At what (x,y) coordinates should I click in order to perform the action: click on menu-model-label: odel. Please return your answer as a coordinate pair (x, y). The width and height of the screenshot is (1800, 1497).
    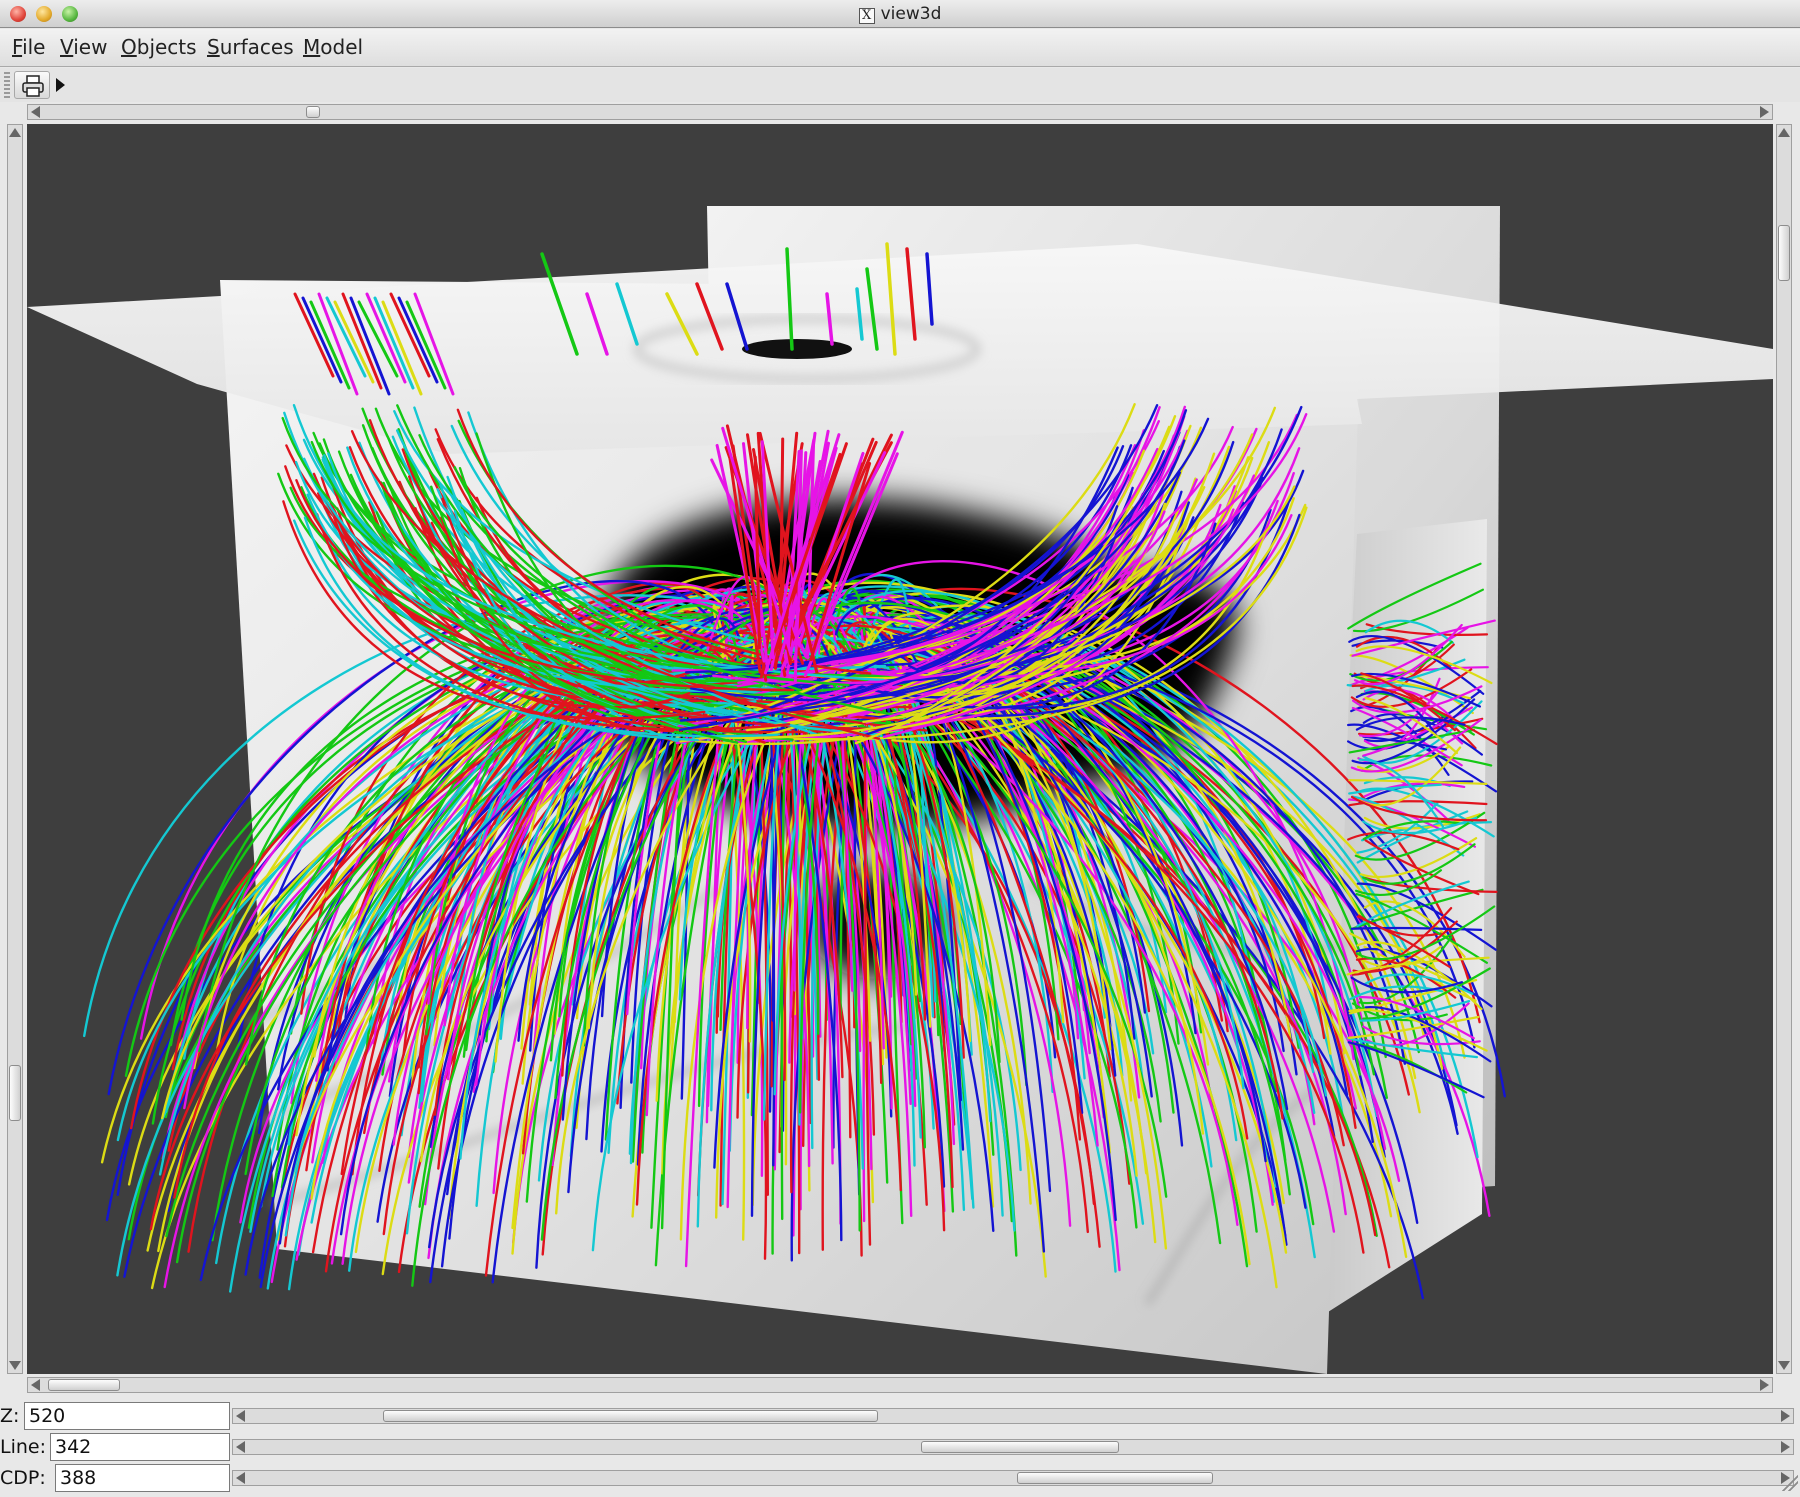
    Looking at the image, I should click on (342, 47).